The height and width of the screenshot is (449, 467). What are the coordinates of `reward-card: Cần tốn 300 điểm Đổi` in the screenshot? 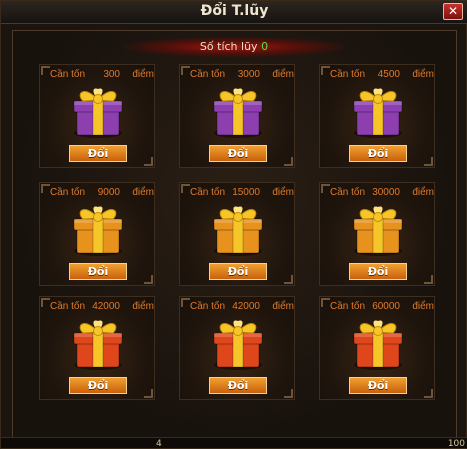 It's located at (97, 116).